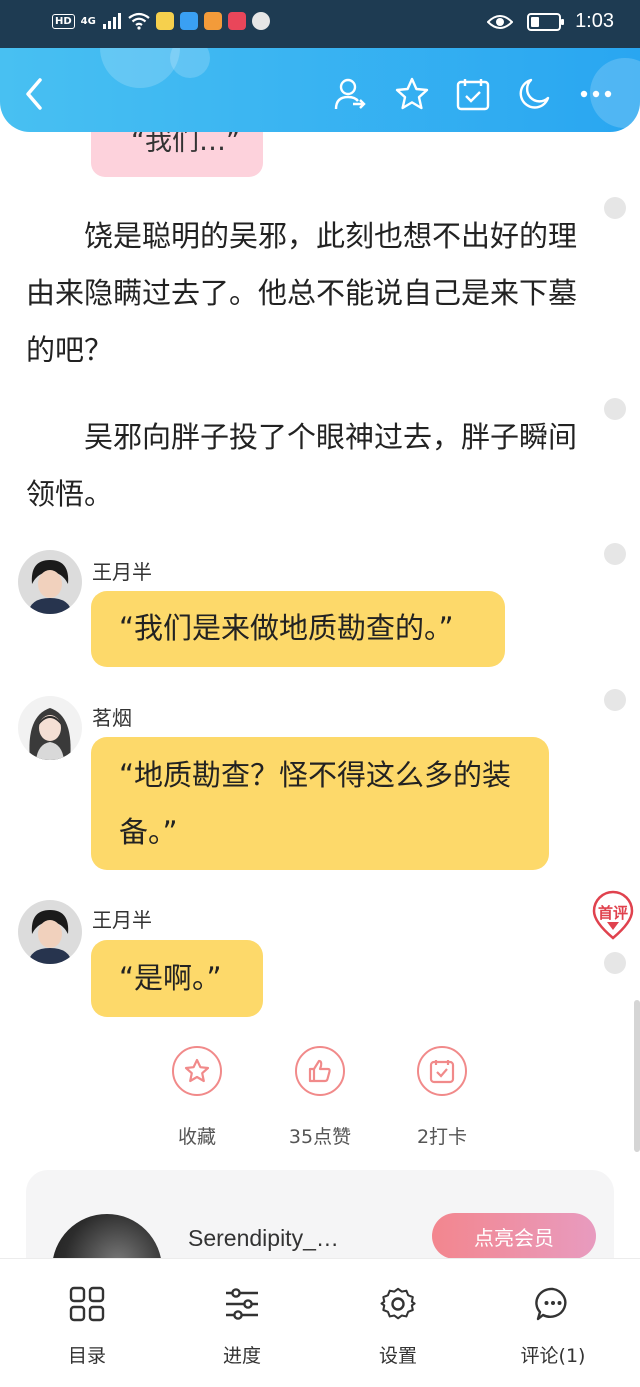 This screenshot has width=640, height=1387. What do you see at coordinates (63, 21) in the screenshot?
I see `hd-indicator: HD` at bounding box center [63, 21].